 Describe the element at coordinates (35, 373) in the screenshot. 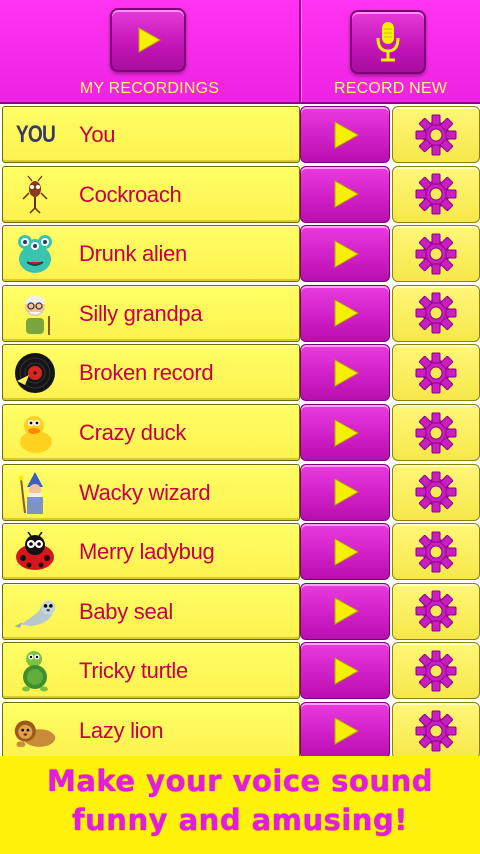

I see `vinyl-record-icon` at that location.